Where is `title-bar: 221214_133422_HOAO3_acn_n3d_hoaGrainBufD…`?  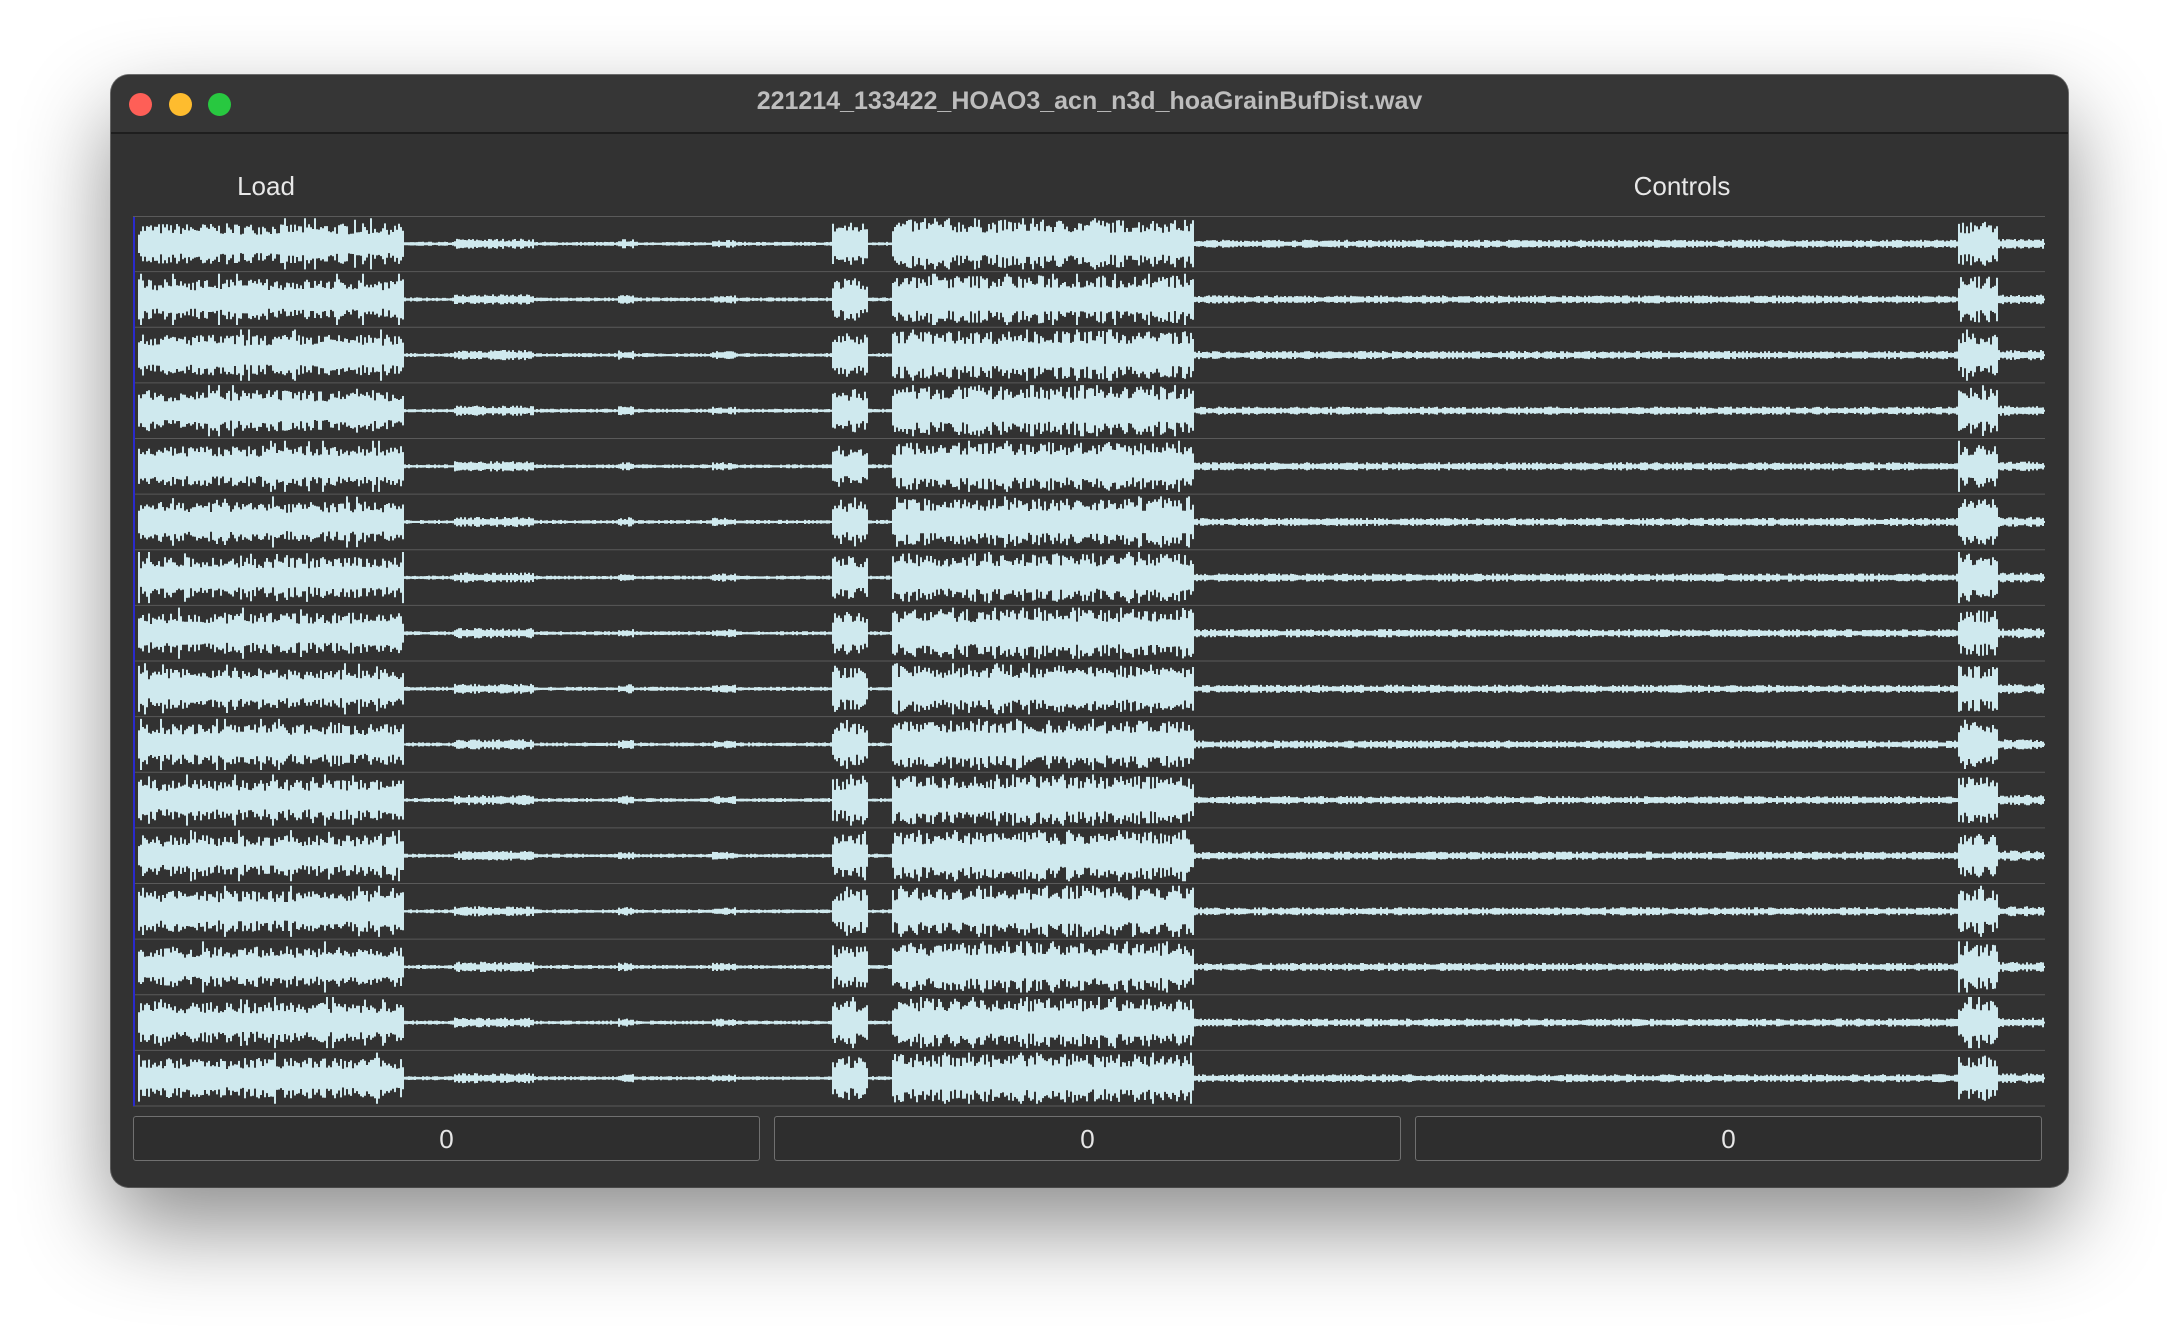
title-bar: 221214_133422_HOAO3_acn_n3d_hoaGrainBufD… is located at coordinates (1089, 104).